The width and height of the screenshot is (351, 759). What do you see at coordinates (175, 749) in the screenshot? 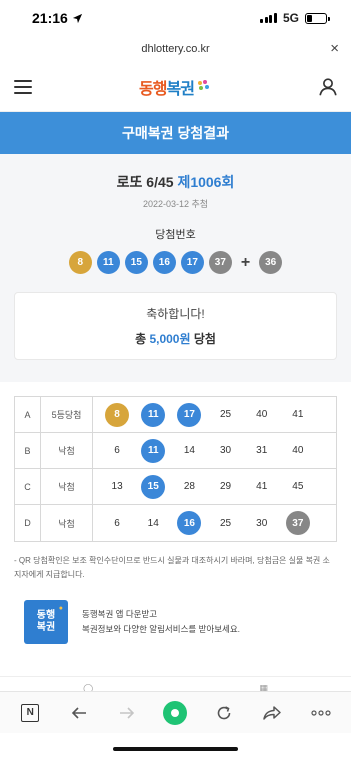
I see `home-indicator` at bounding box center [175, 749].